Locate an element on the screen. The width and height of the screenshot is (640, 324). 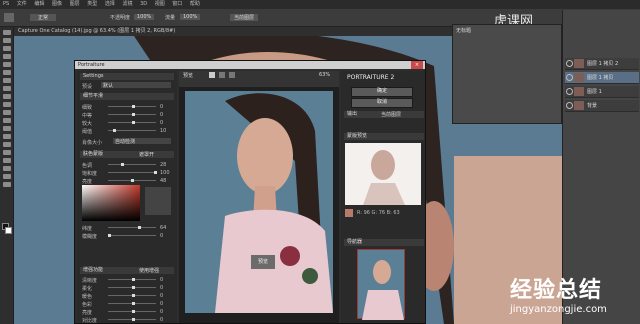
portrait-size-select: 自动检测 is located at coordinates (142, 141).